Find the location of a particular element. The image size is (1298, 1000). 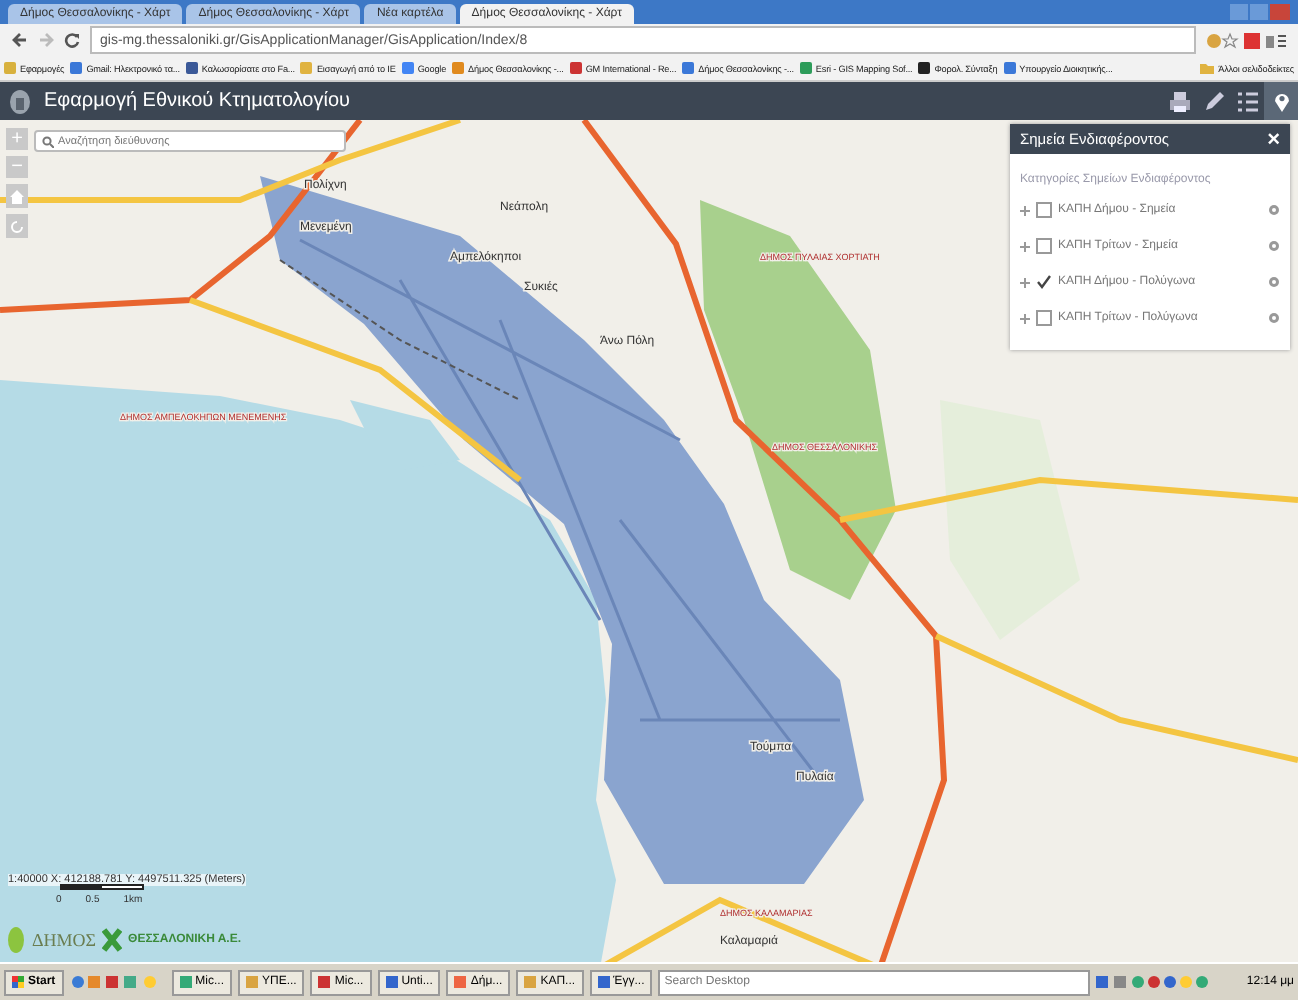

window-controls-icon is located at coordinates (1260, 12).